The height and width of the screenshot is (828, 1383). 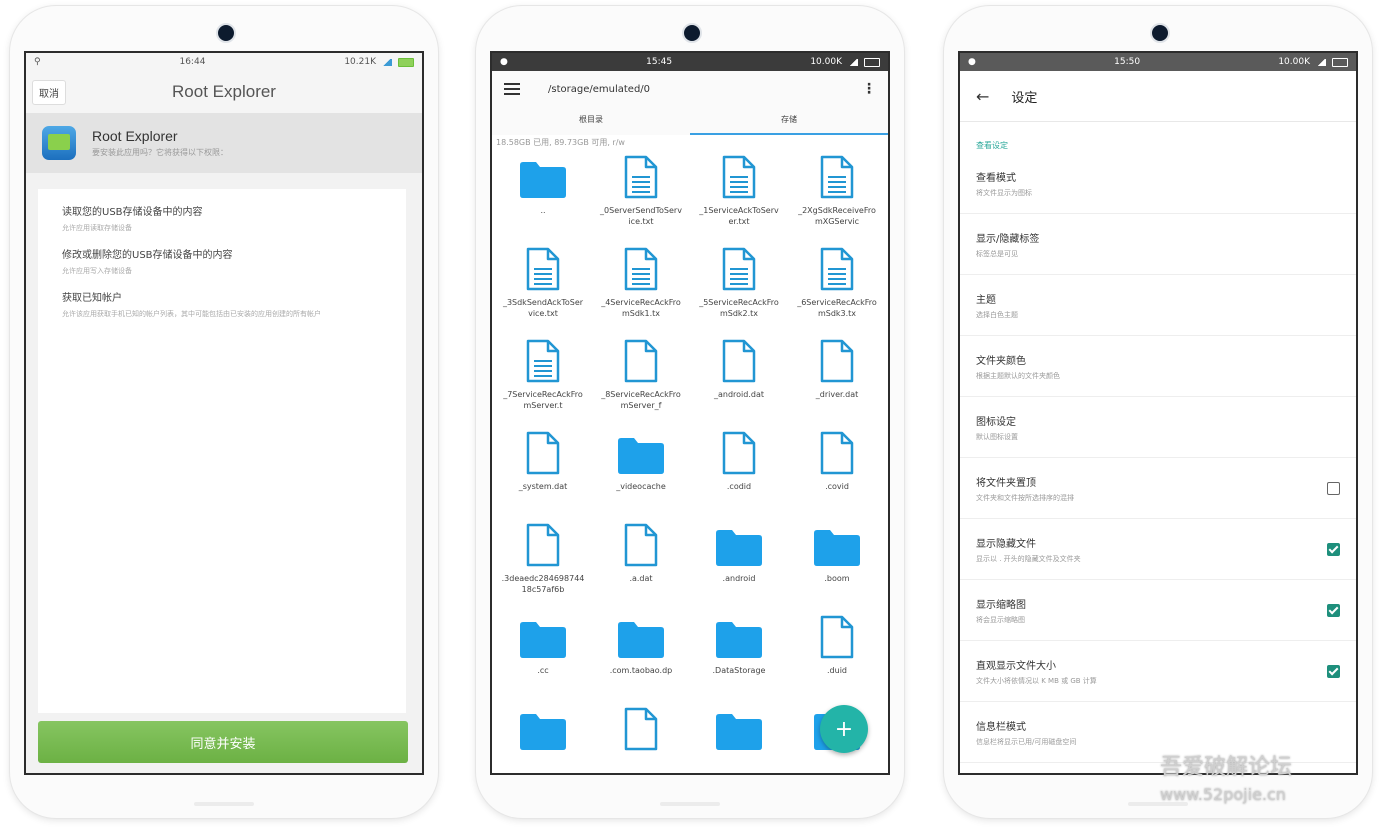 I want to click on setting-subtitle: 文件夹和文件按所选排序的混排, so click(x=1025, y=497).